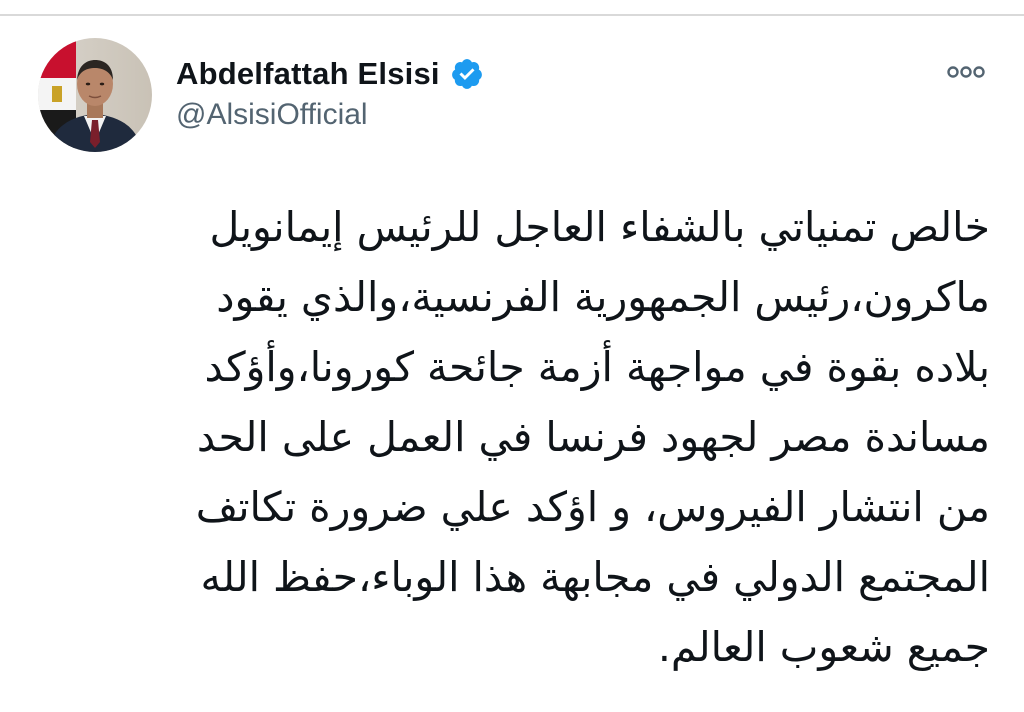 The height and width of the screenshot is (712, 1024). What do you see at coordinates (593, 437) in the screenshot?
I see `tweet-text-line: مساندة مصر لجهود فرنسا في العمل على الحد` at bounding box center [593, 437].